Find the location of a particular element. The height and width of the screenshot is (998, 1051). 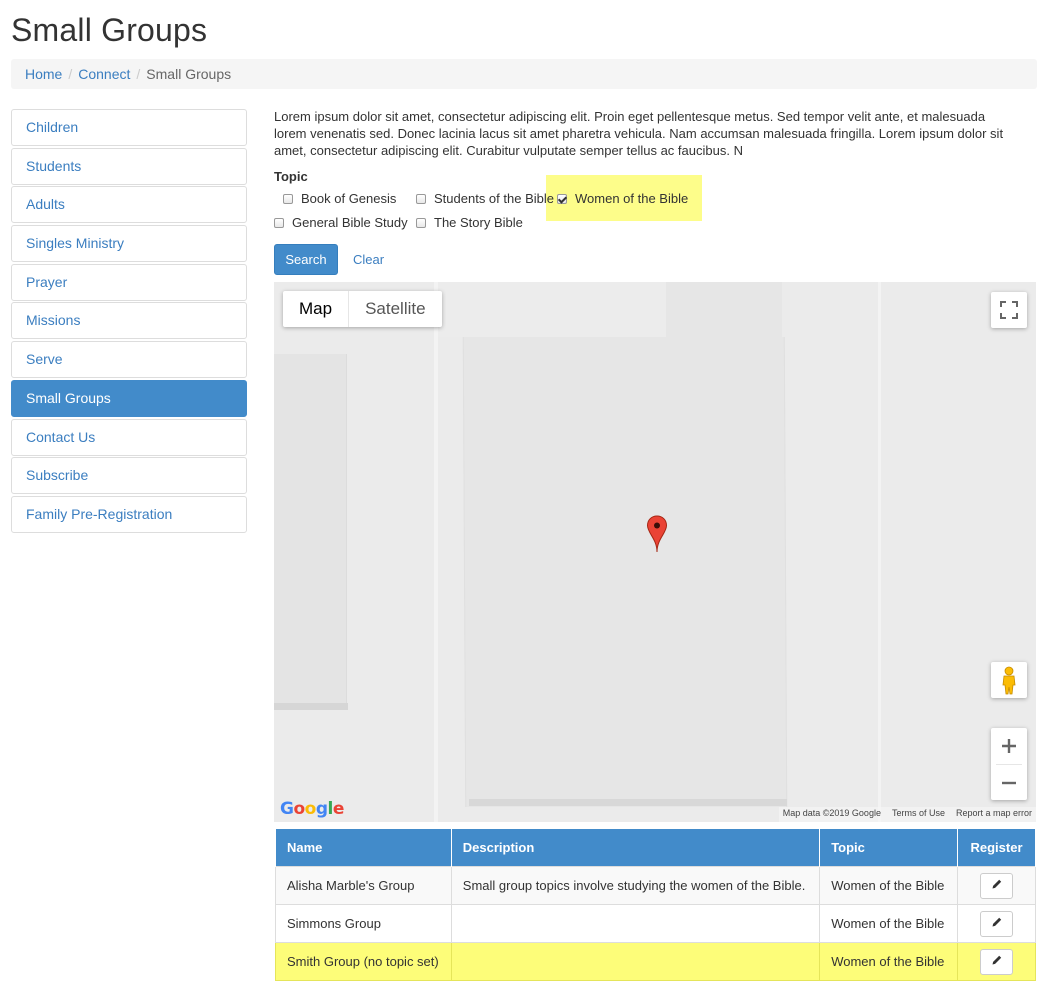

topic-option-label: Book of Genesis is located at coordinates (349, 198).